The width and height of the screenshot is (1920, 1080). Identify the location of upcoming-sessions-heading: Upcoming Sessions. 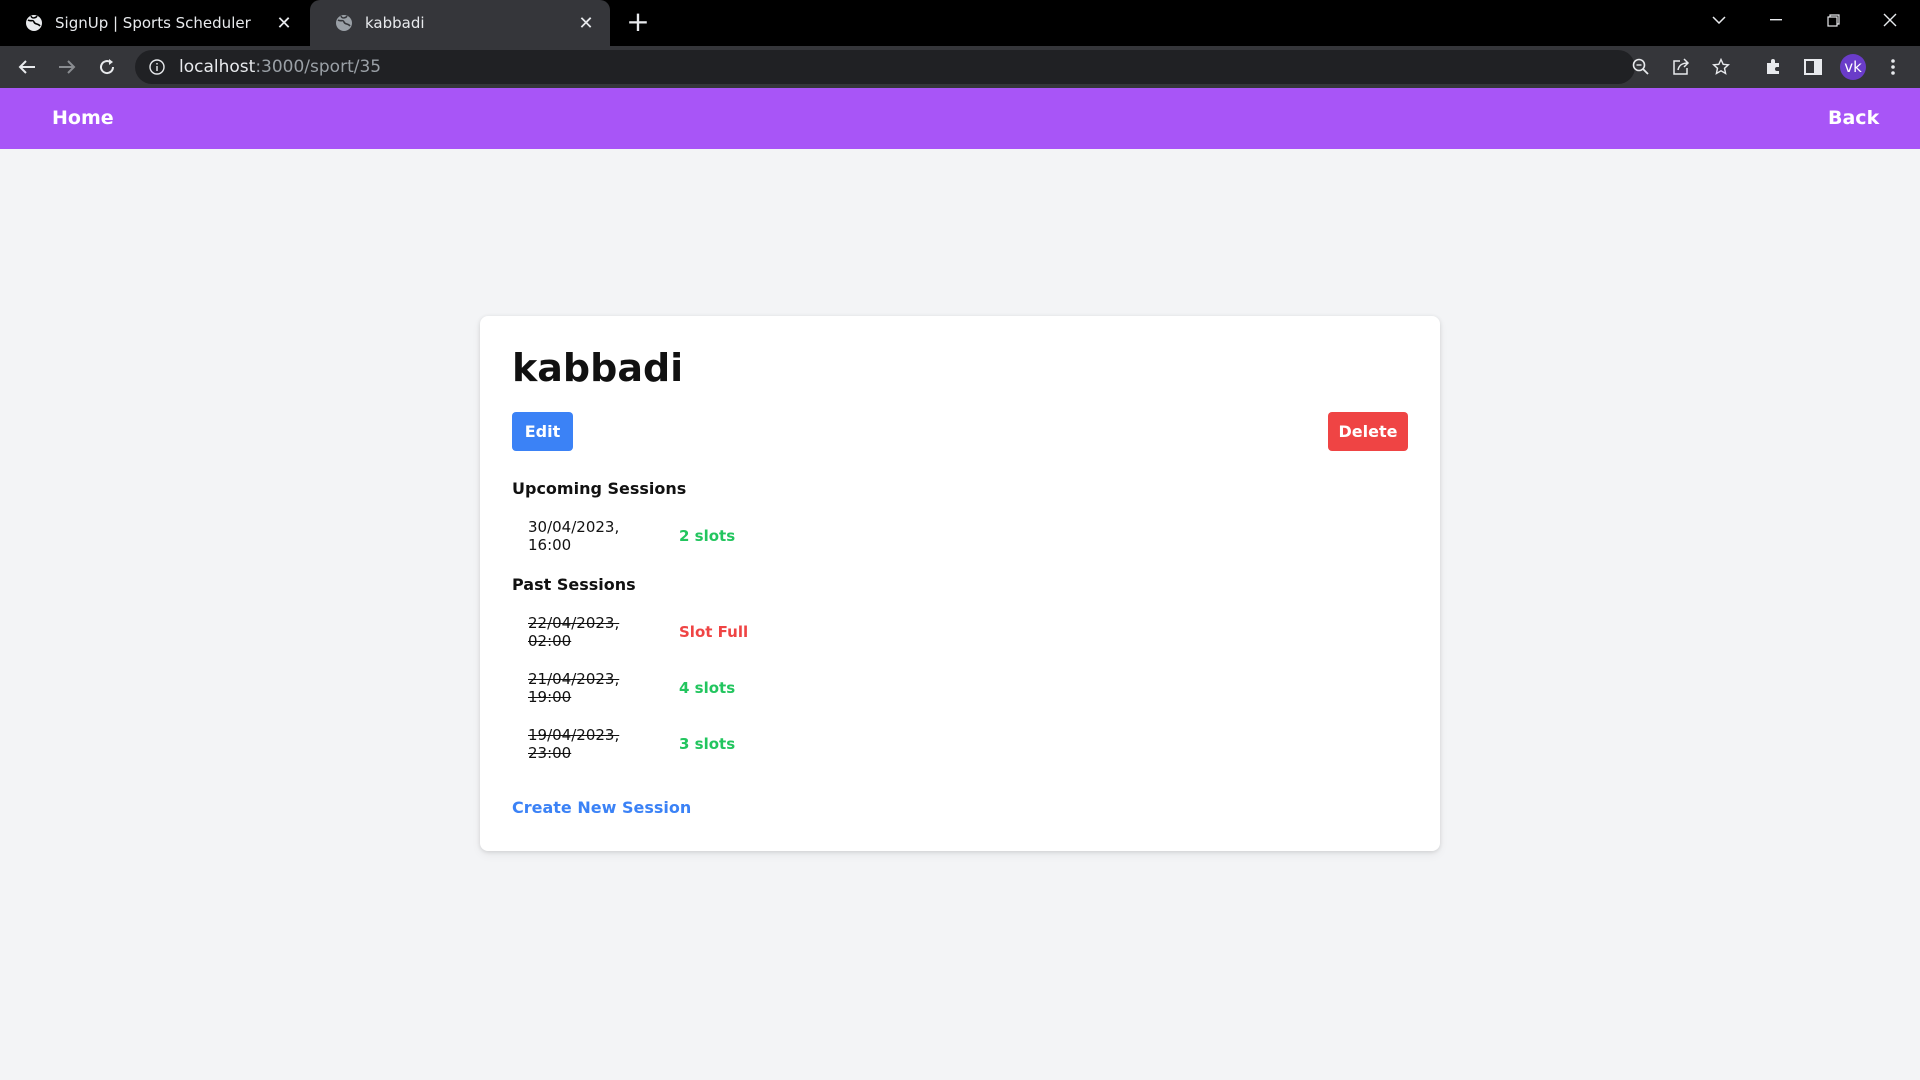
(599, 488).